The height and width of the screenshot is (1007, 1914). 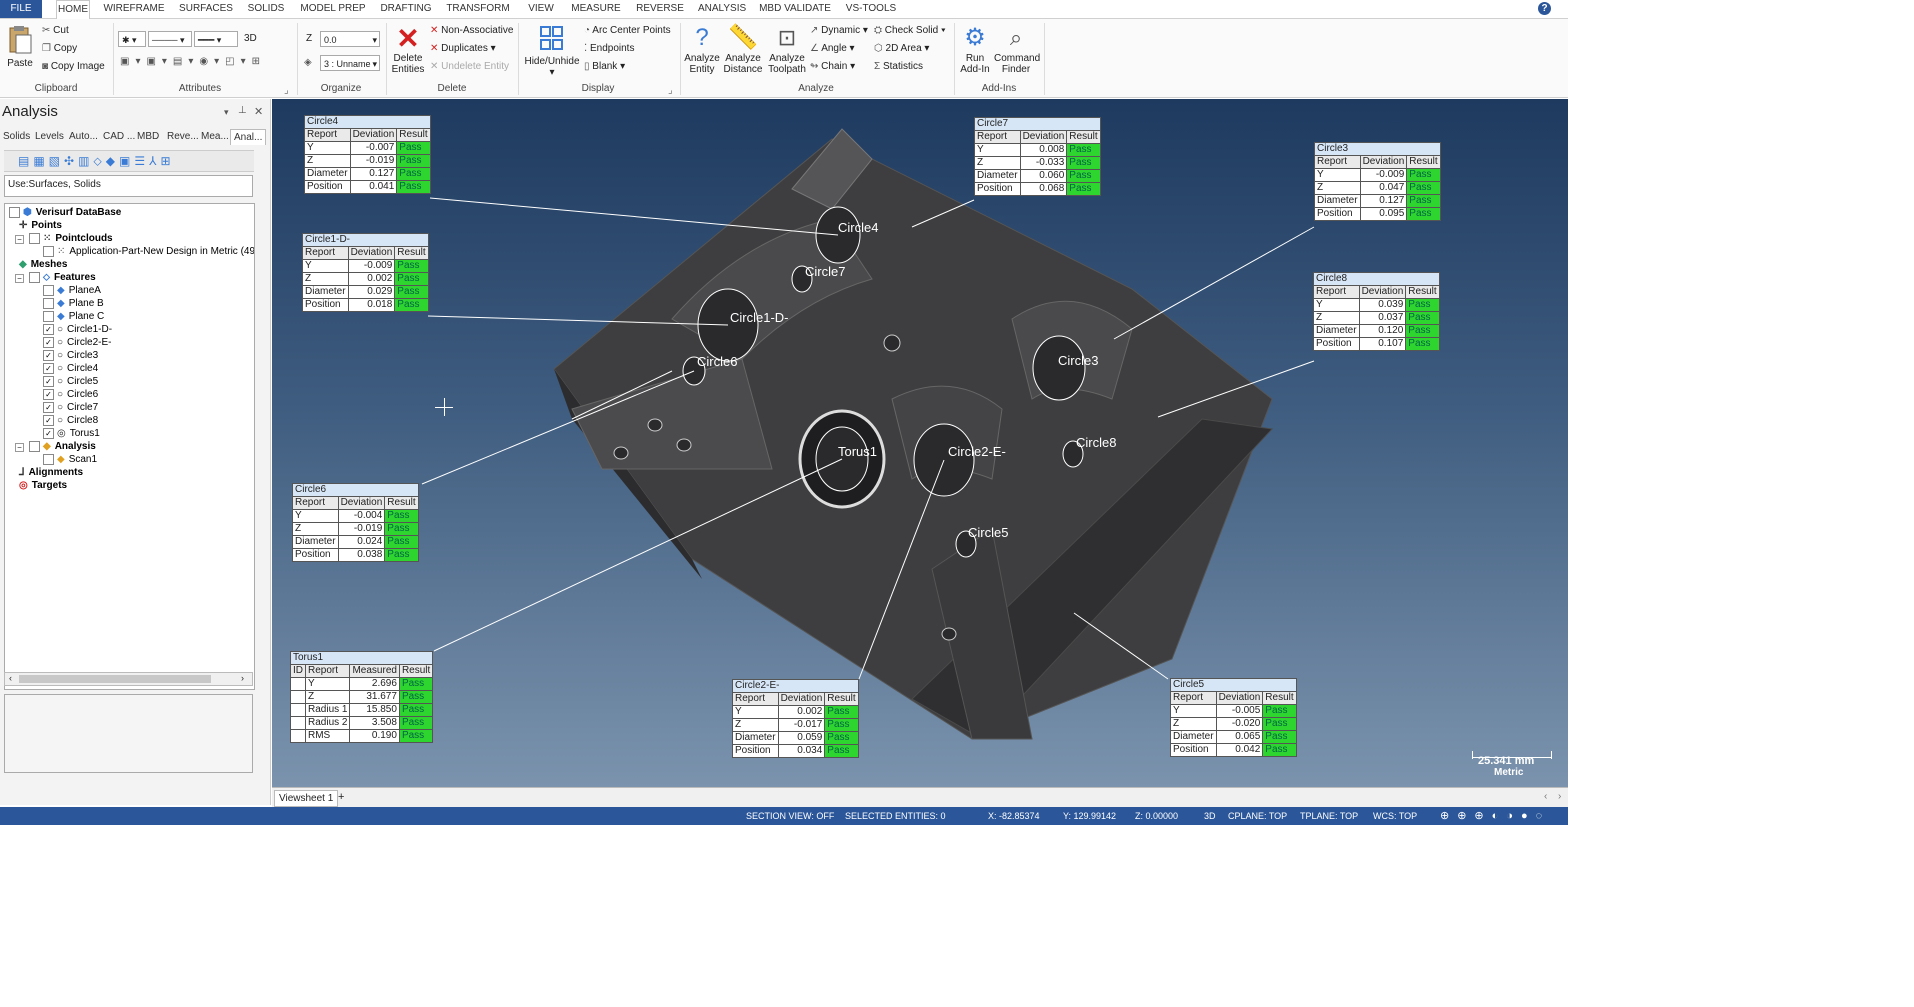 What do you see at coordinates (1495, 815) in the screenshot?
I see `view-globe-icons: ⊕⊕⊕◐◑●◌` at bounding box center [1495, 815].